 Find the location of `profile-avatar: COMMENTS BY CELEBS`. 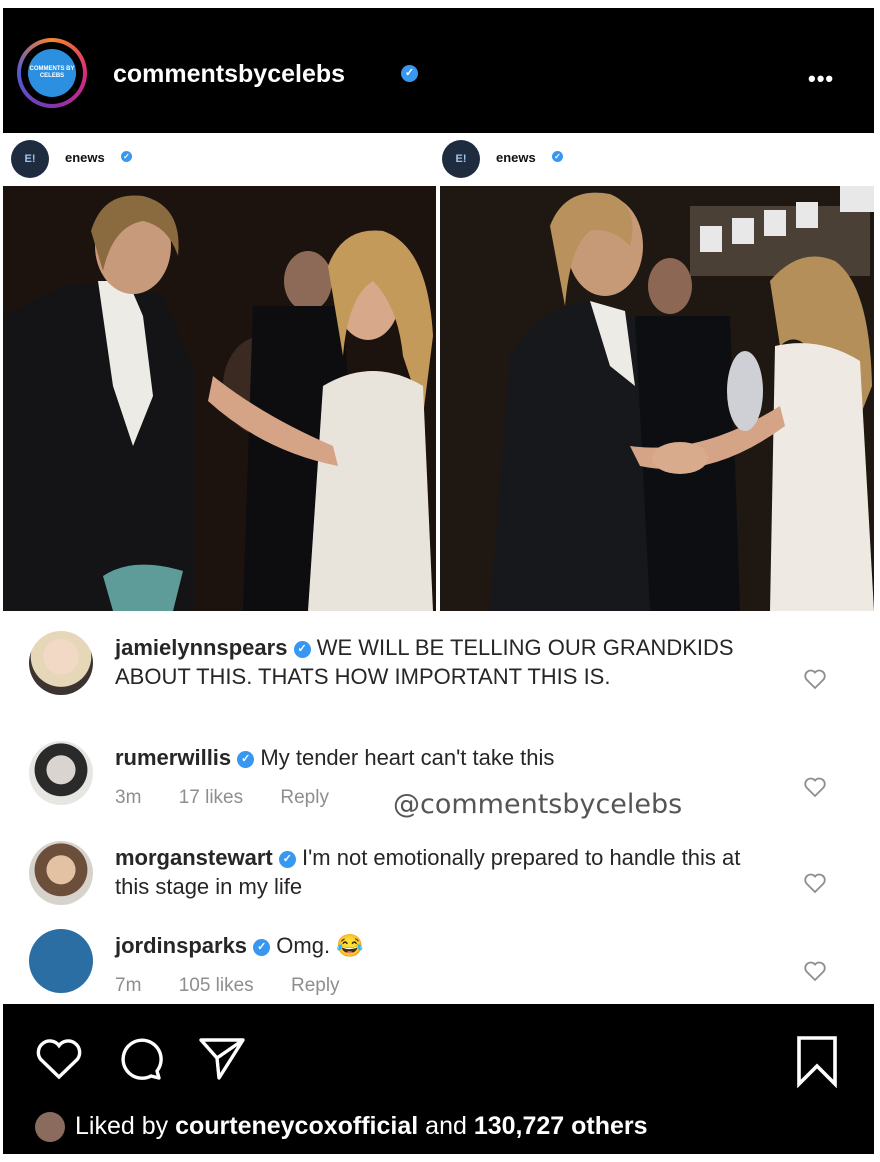

profile-avatar: COMMENTS BY CELEBS is located at coordinates (52, 73).